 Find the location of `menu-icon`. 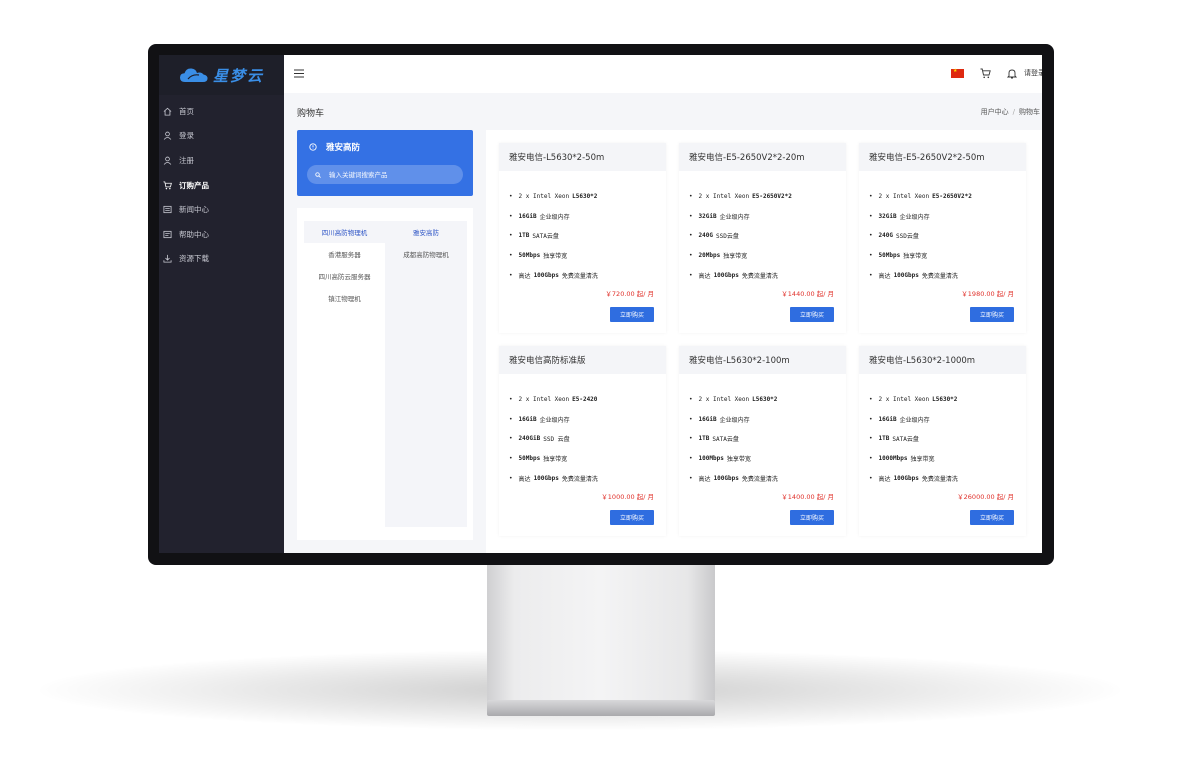

menu-icon is located at coordinates (299, 73).